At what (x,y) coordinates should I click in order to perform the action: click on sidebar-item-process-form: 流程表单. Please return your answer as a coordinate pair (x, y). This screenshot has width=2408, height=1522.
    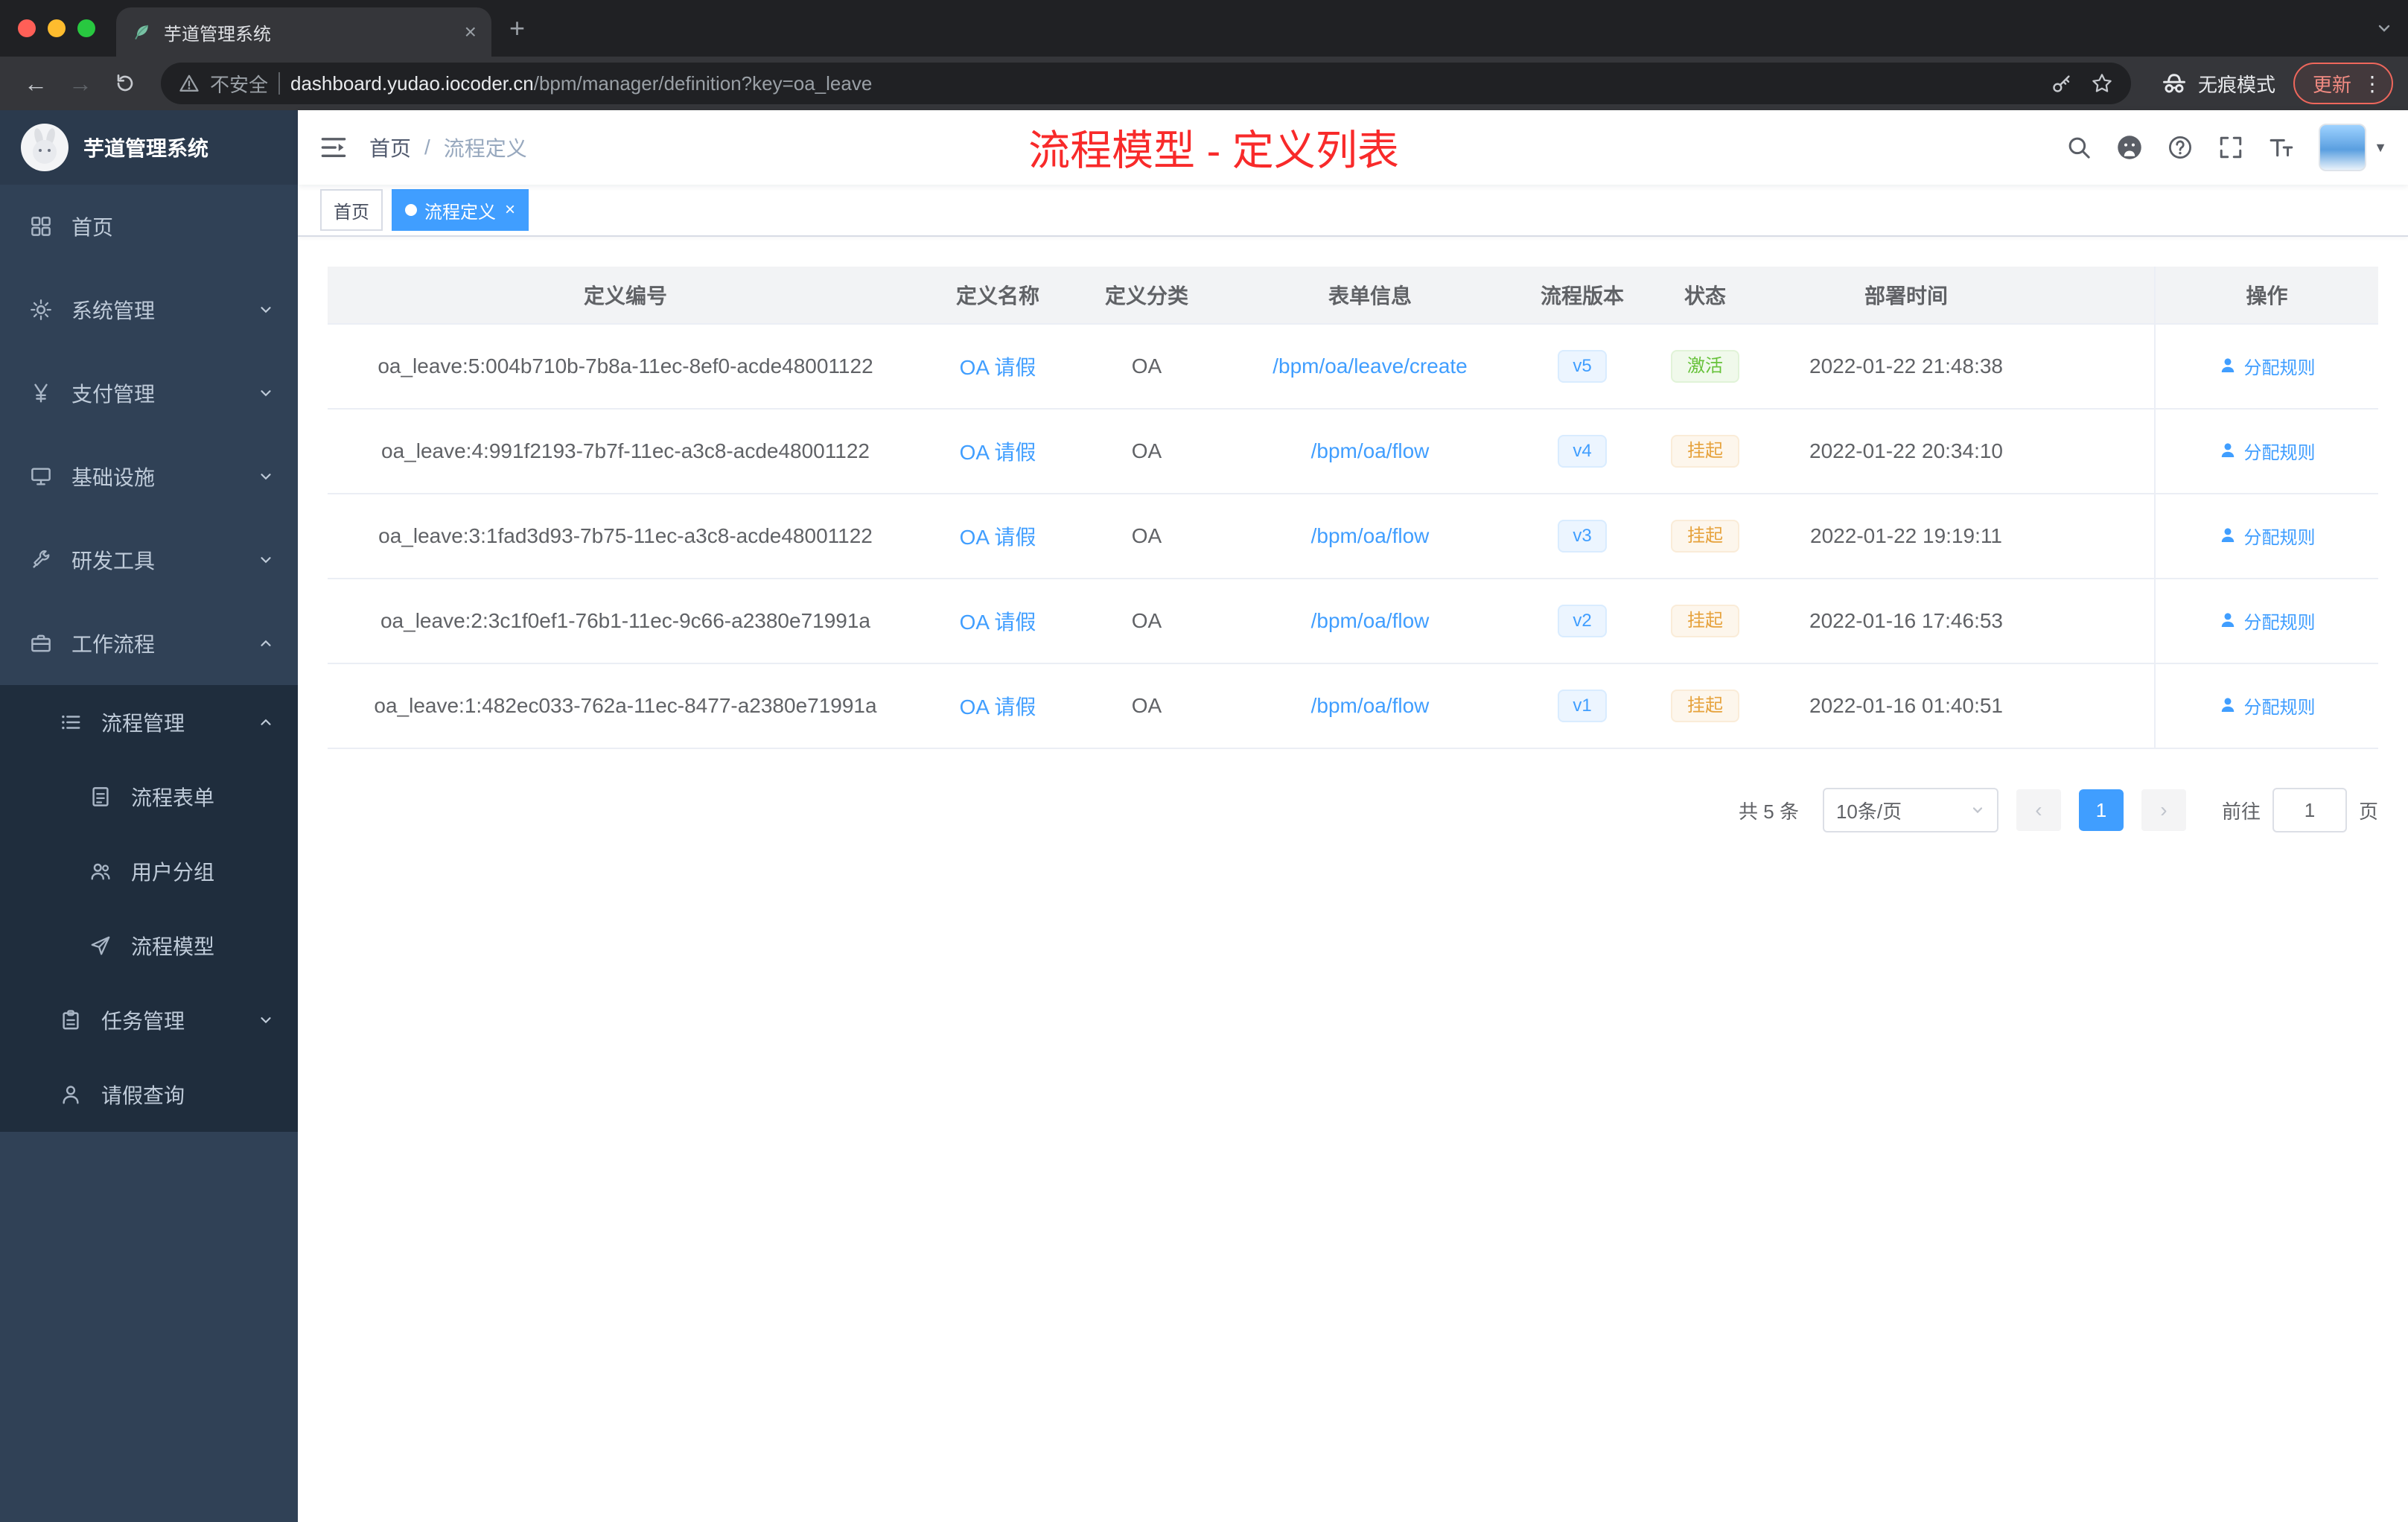
    Looking at the image, I should click on (149, 797).